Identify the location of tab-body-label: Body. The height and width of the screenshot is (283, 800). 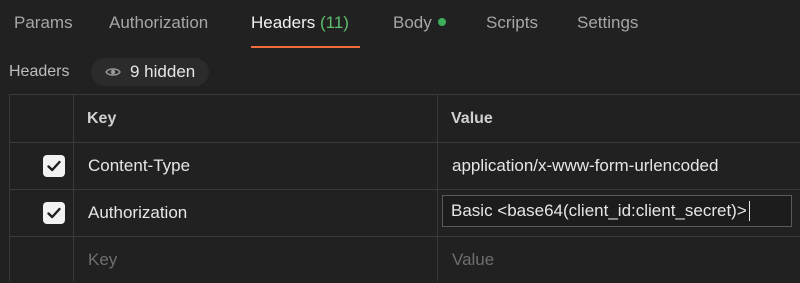
(412, 22).